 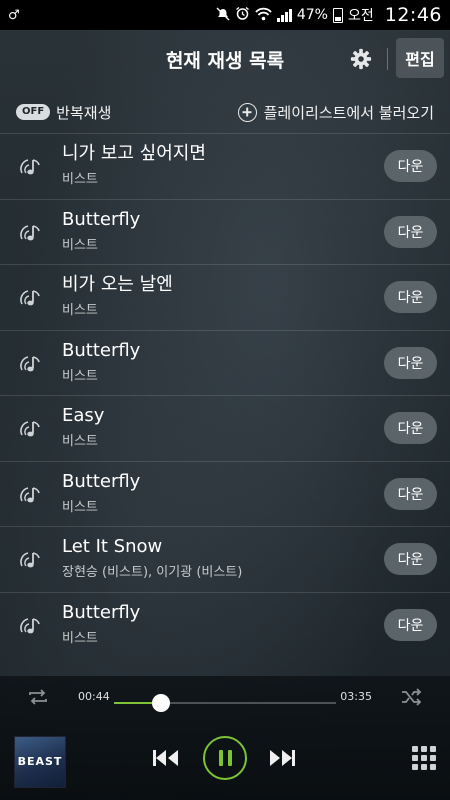 What do you see at coordinates (84, 112) in the screenshot?
I see `repeat-label: 반복재생` at bounding box center [84, 112].